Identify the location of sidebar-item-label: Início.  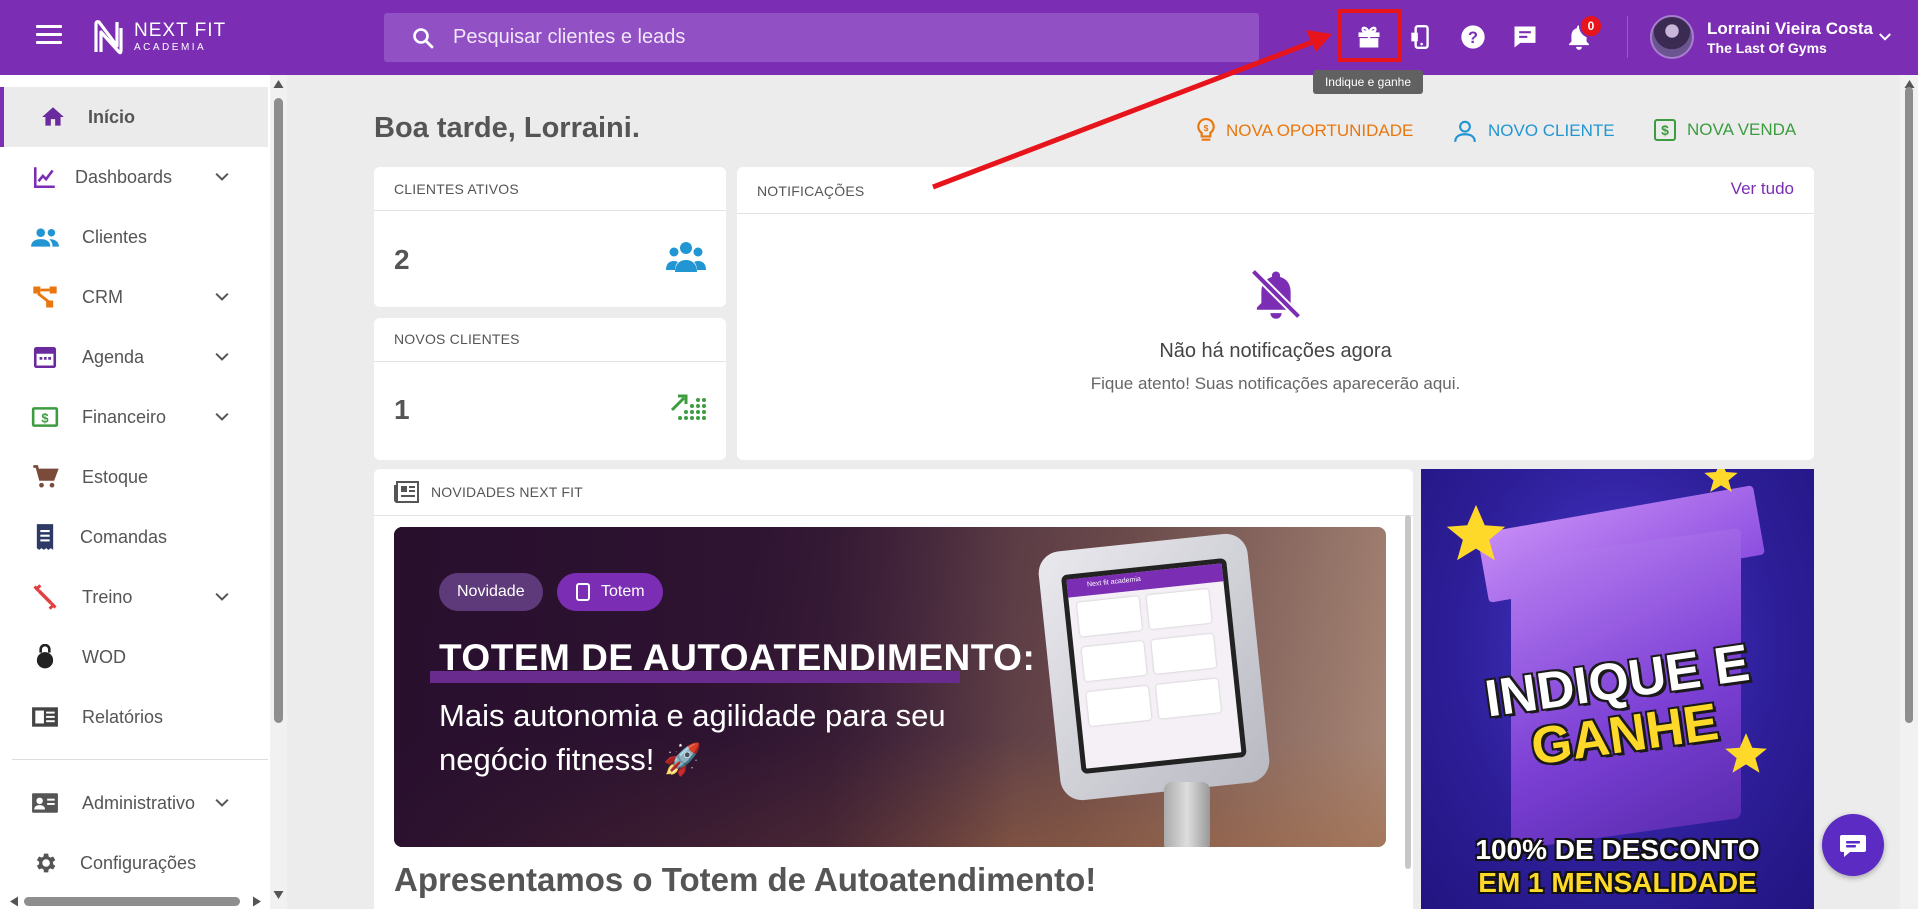
(112, 116).